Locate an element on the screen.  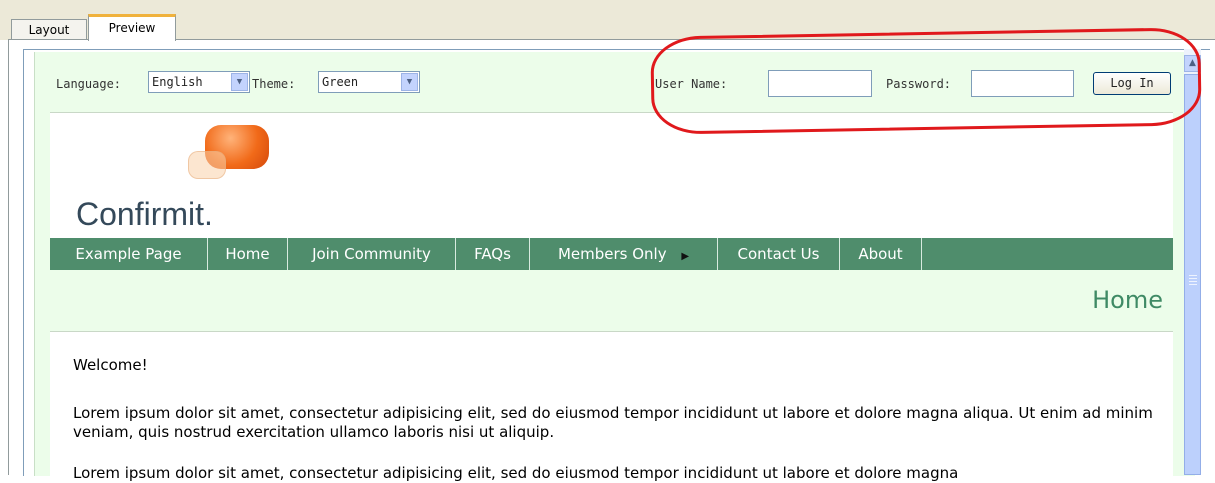
tab-preview: Preview is located at coordinates (132, 27).